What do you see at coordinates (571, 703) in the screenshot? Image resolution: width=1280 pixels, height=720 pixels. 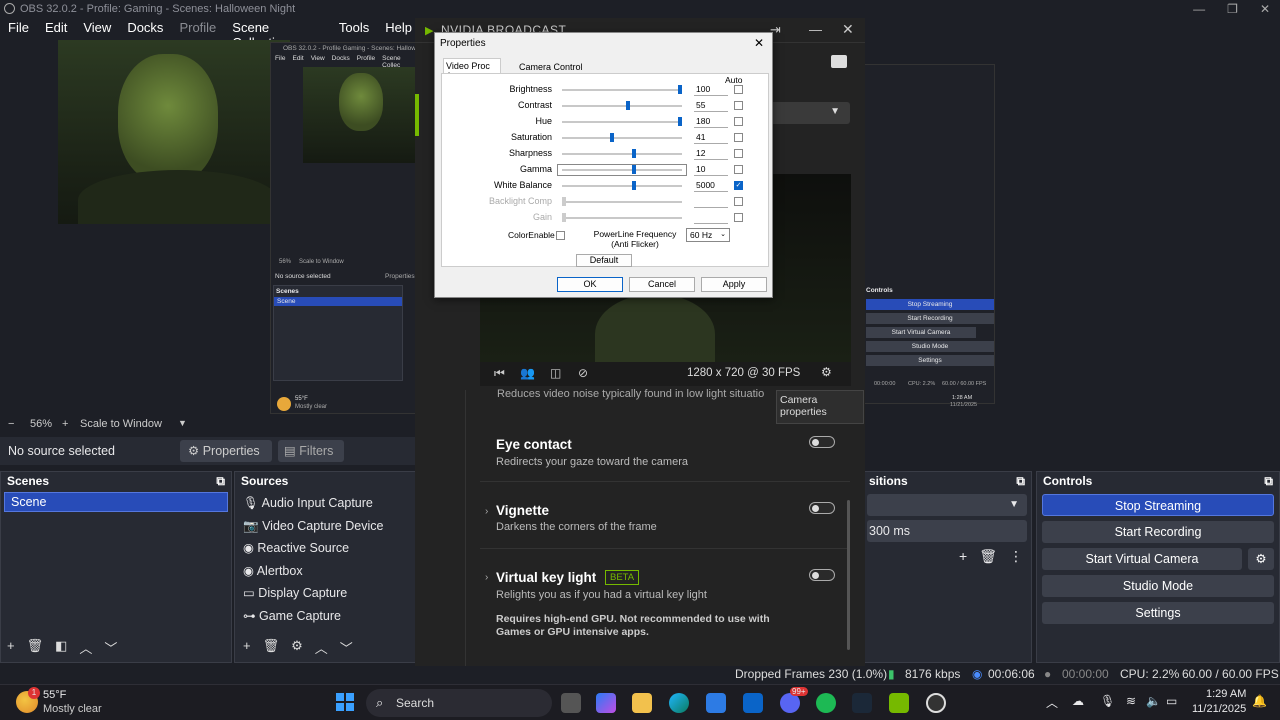 I see `task-view-icon` at bounding box center [571, 703].